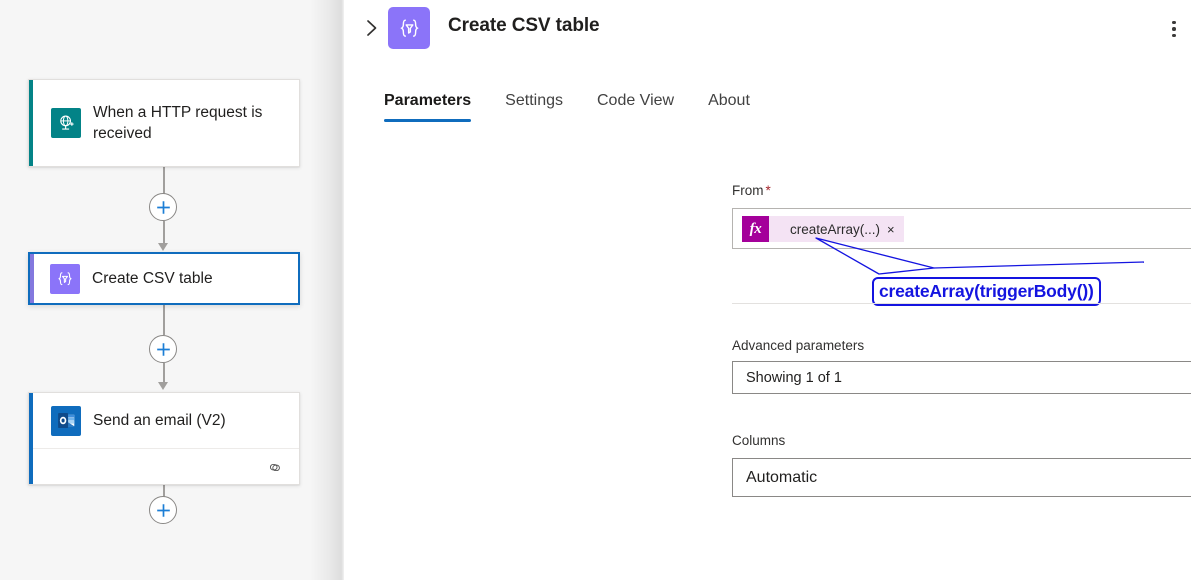  What do you see at coordinates (961, 303) in the screenshot?
I see `section-divider` at bounding box center [961, 303].